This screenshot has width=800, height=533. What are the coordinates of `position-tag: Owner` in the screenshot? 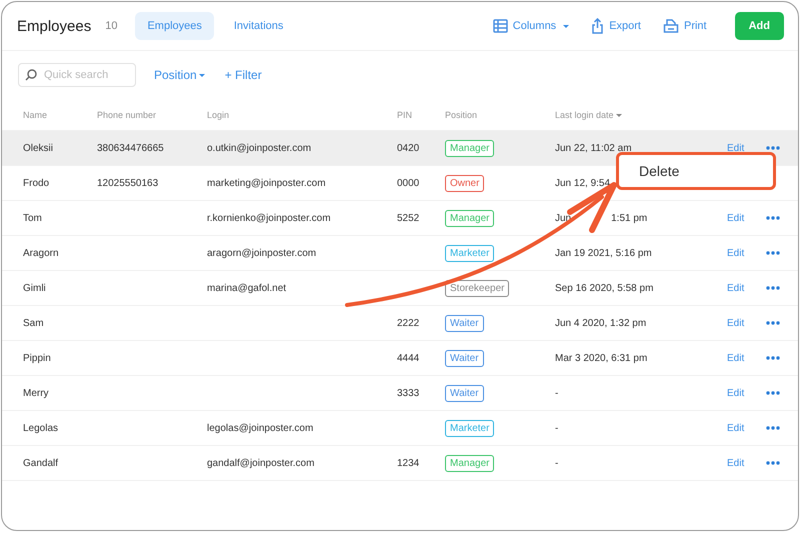 It's located at (464, 183).